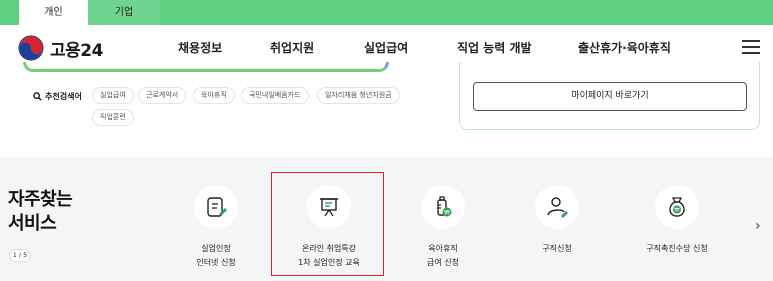  Describe the element at coordinates (40, 212) in the screenshot. I see `services-title: 자주찾는 서비스` at that location.